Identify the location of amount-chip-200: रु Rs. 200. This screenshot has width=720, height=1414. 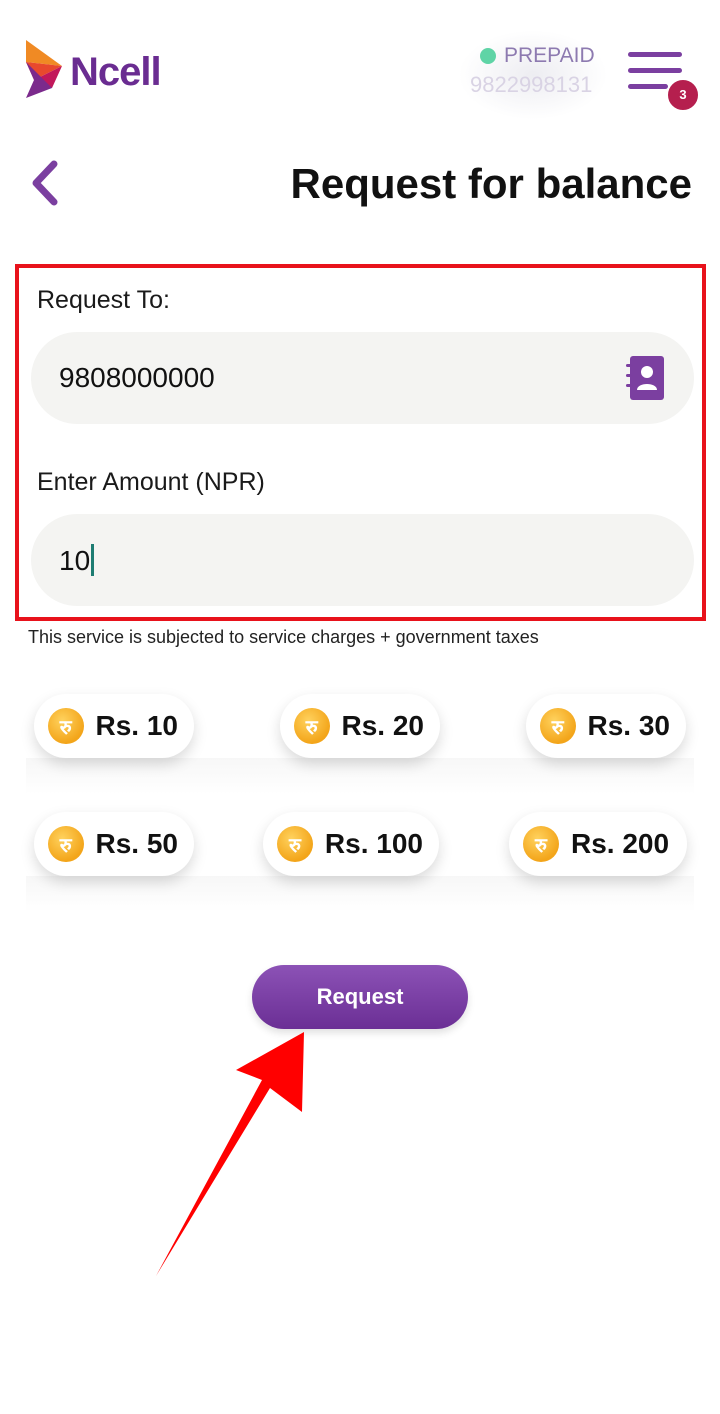
(598, 844).